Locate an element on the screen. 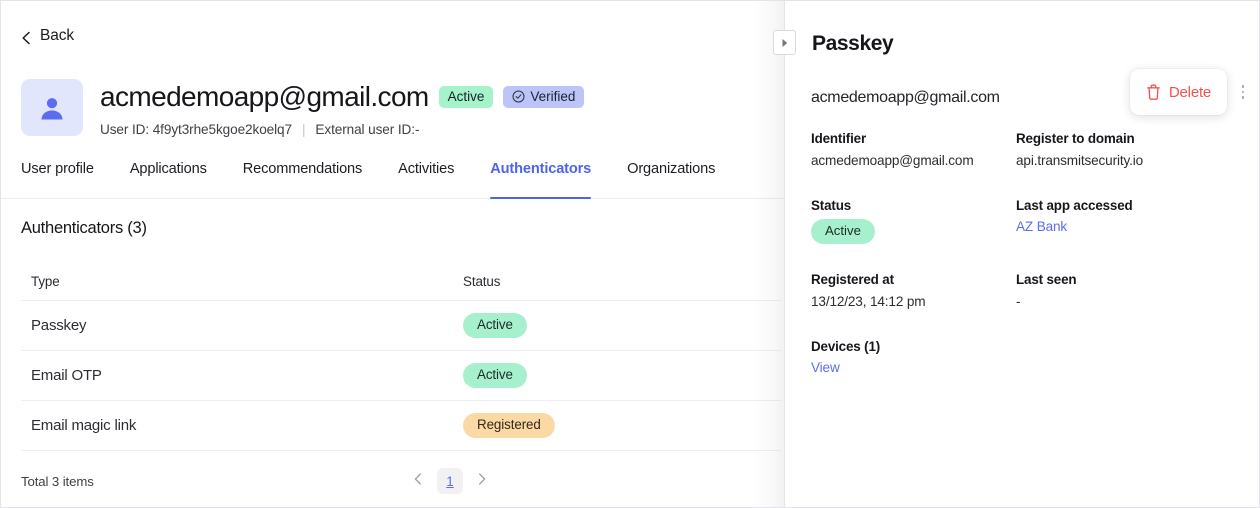  panel-subtitle: acmedemoapp@gmail.com is located at coordinates (905, 97).